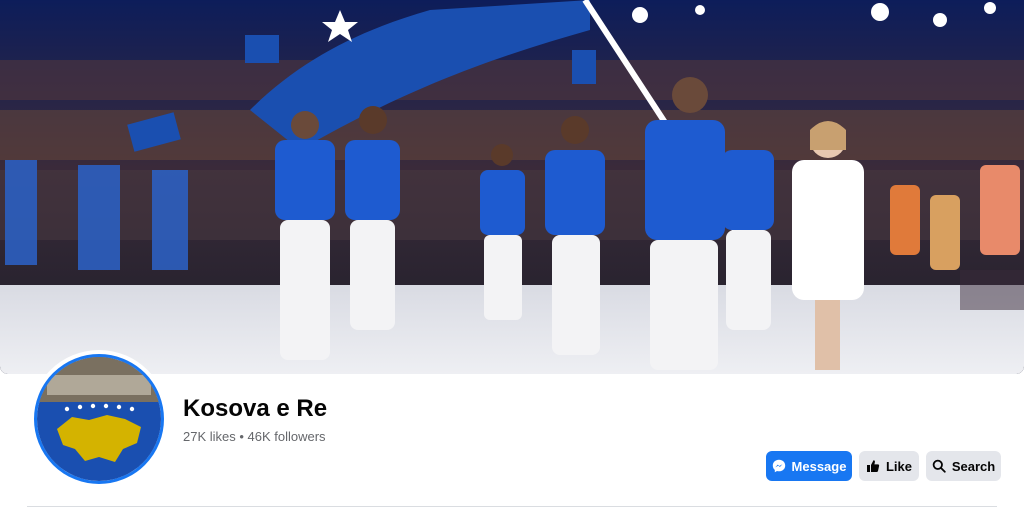 The height and width of the screenshot is (514, 1024). I want to click on page-title: Kosova e Re, so click(255, 409).